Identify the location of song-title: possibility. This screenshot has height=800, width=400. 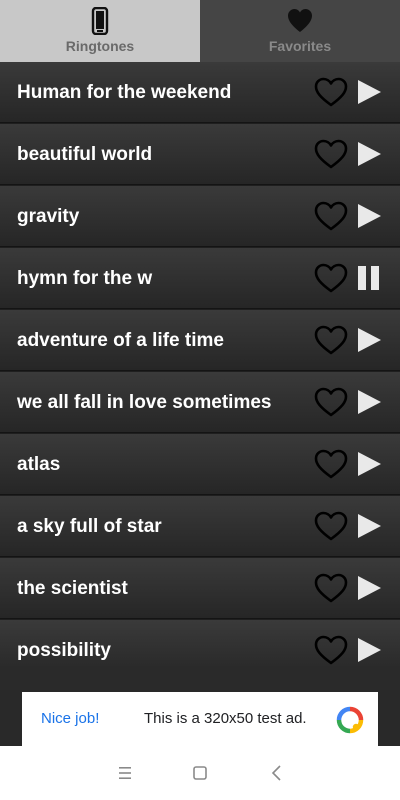
(64, 650).